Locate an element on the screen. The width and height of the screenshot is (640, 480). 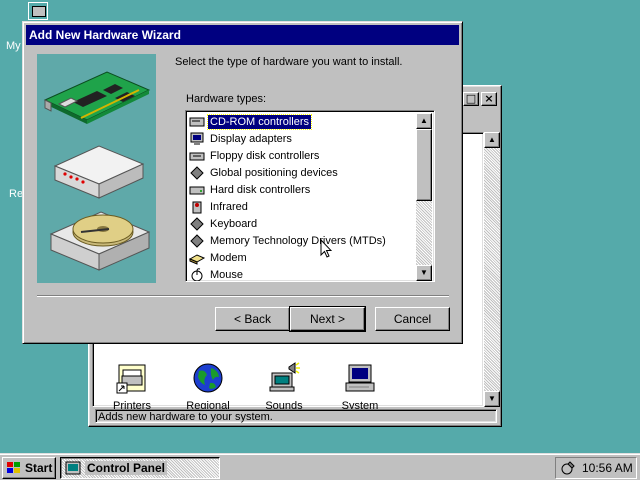
printer-icon is located at coordinates (131, 379).